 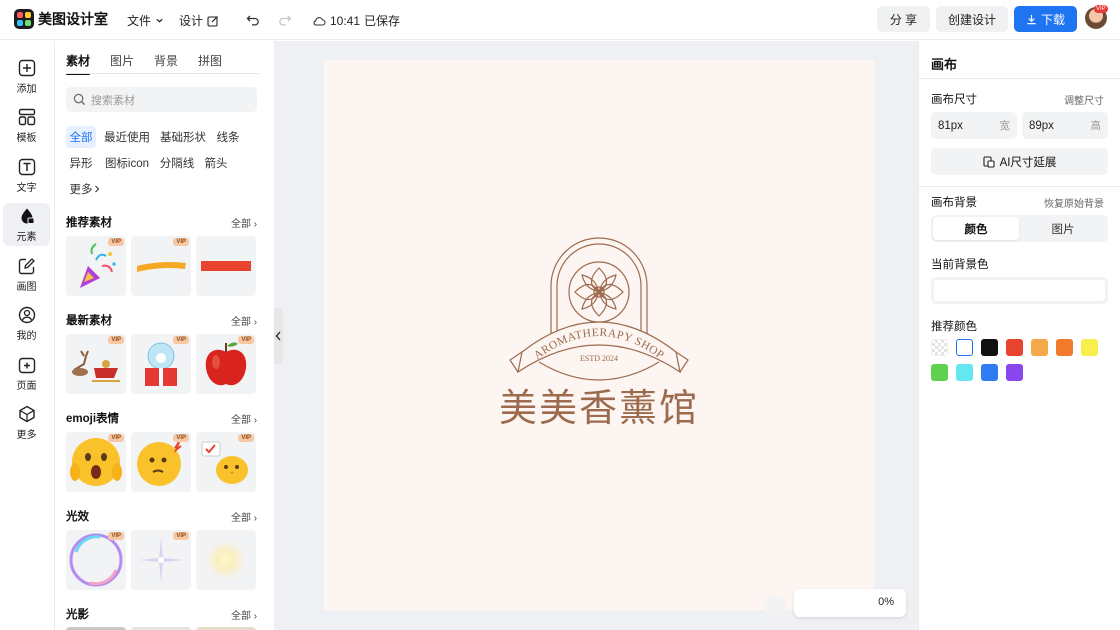 What do you see at coordinates (26, 175) in the screenshot?
I see `sidebar-item-text: 文字` at bounding box center [26, 175].